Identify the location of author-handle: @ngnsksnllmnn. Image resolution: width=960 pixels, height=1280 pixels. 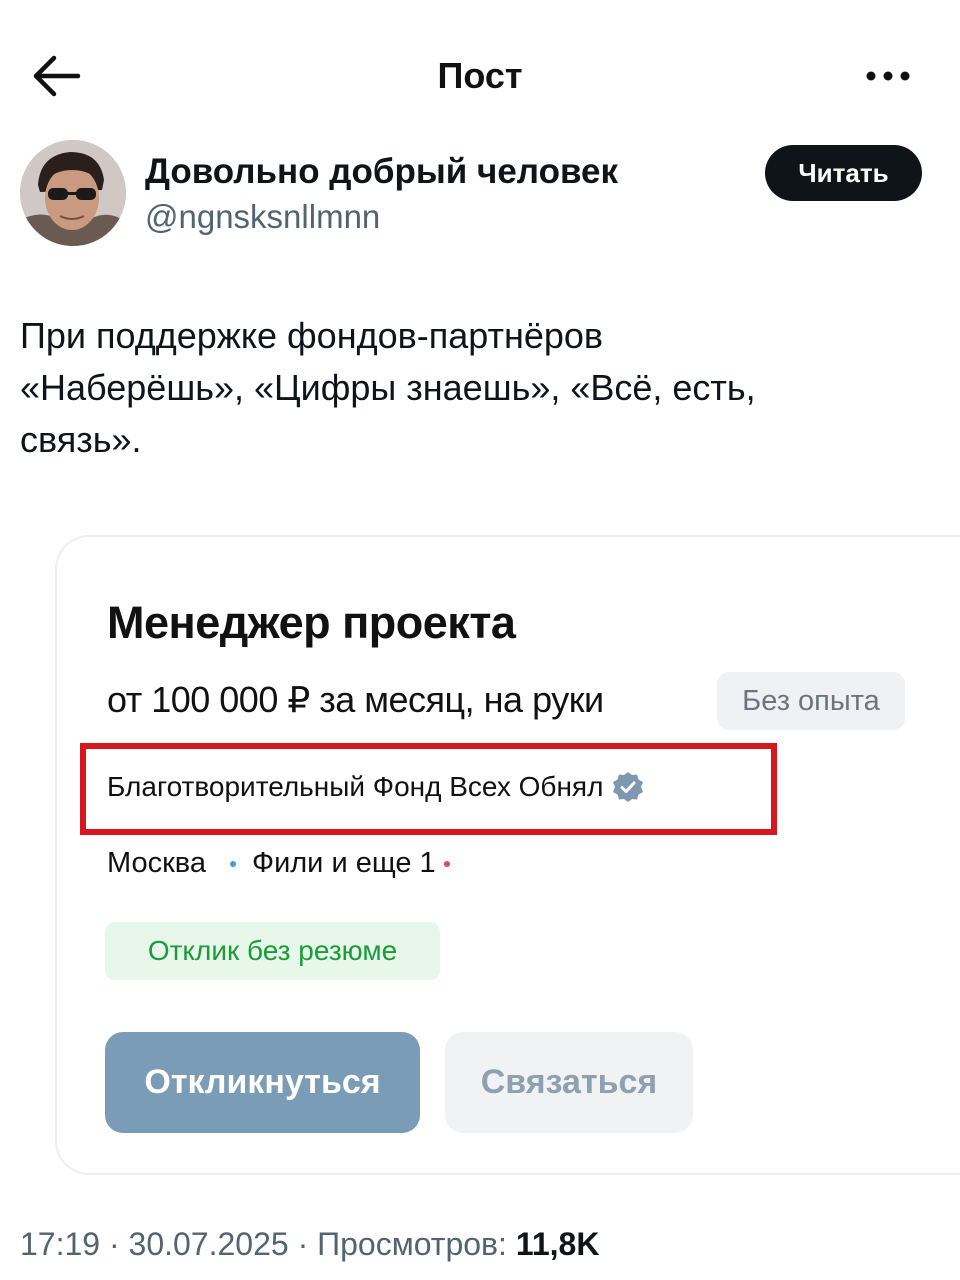
(262, 217).